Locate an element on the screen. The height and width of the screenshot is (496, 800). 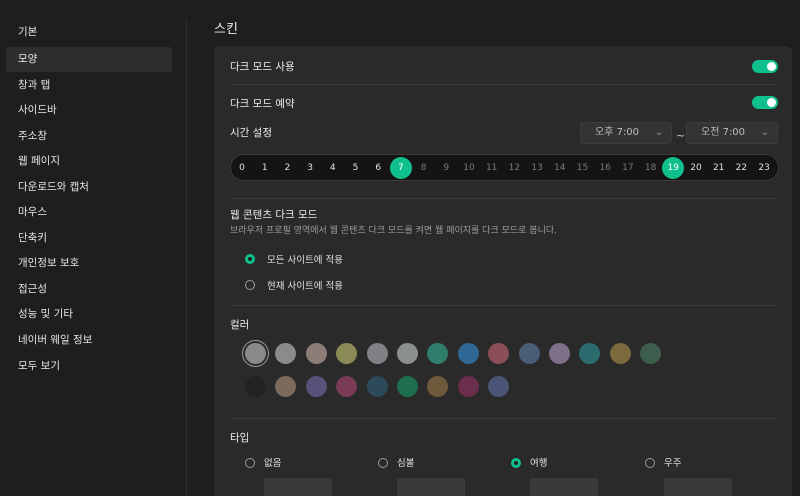
sidebar-item-privacy: 개인정보 보호 is located at coordinates (89, 263).